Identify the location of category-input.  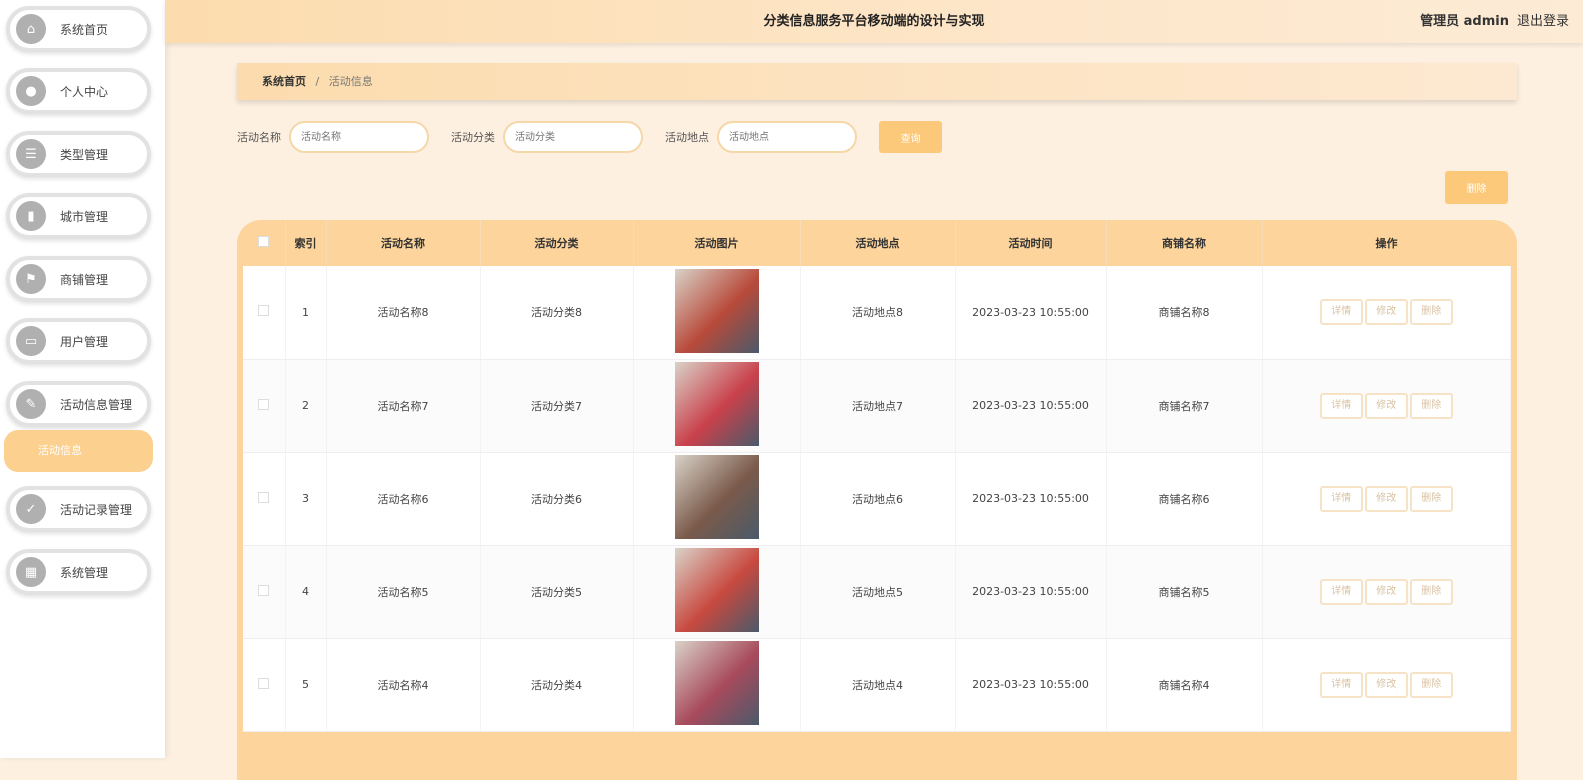
(573, 137).